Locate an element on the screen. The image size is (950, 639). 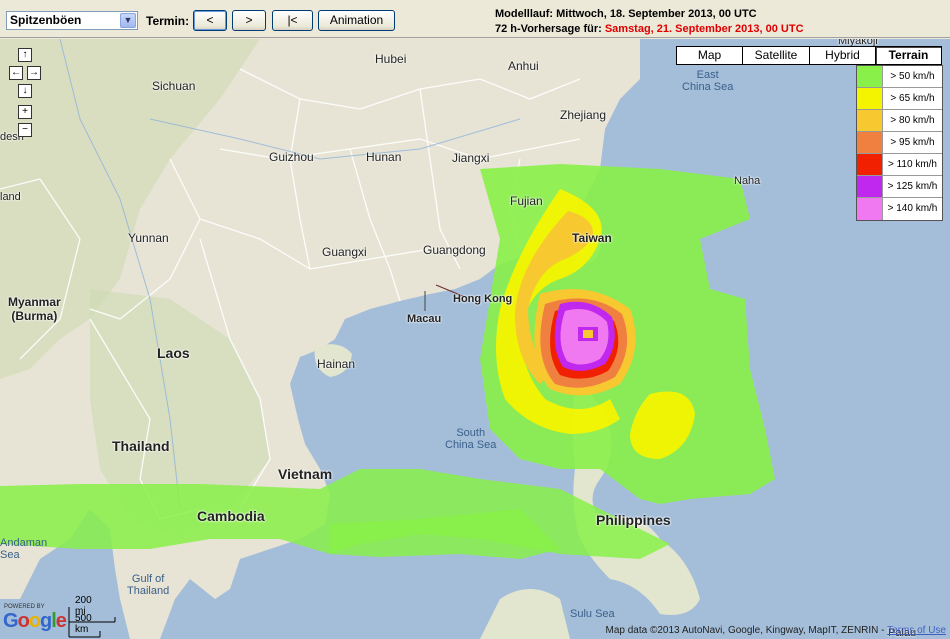
legend-label: > 110 km/h is located at coordinates (912, 164).